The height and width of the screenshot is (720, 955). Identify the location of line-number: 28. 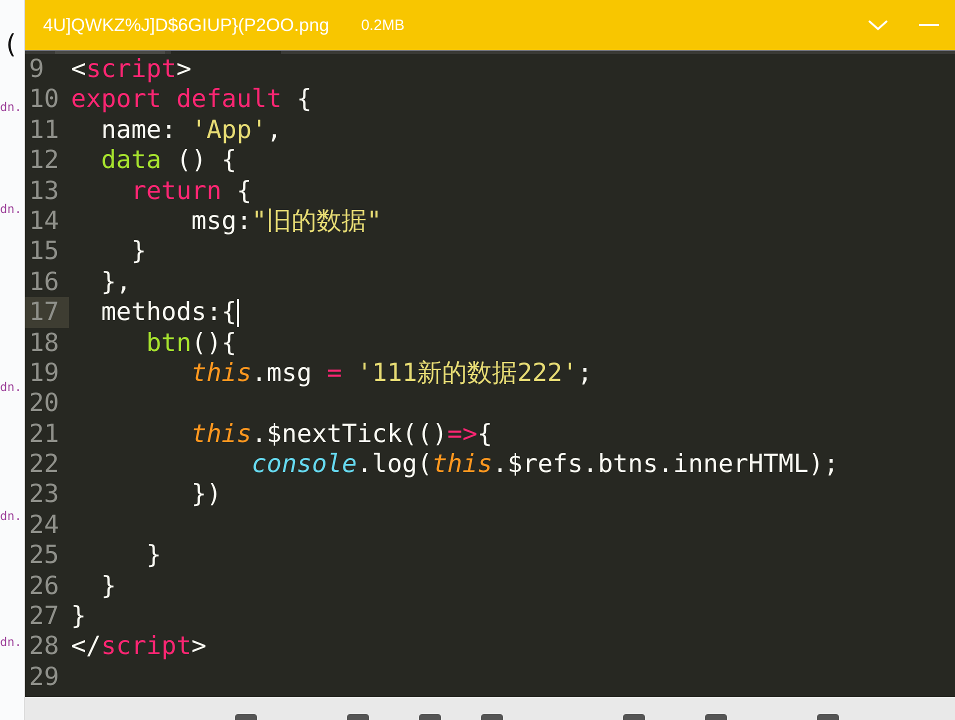
(44, 646).